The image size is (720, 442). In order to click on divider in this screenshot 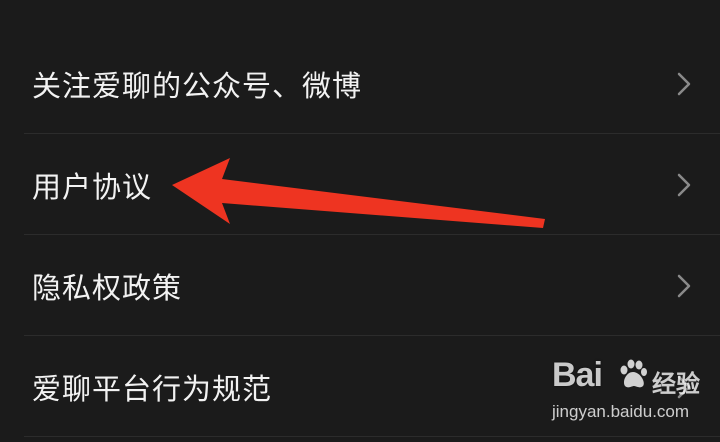, I will do `click(372, 436)`.